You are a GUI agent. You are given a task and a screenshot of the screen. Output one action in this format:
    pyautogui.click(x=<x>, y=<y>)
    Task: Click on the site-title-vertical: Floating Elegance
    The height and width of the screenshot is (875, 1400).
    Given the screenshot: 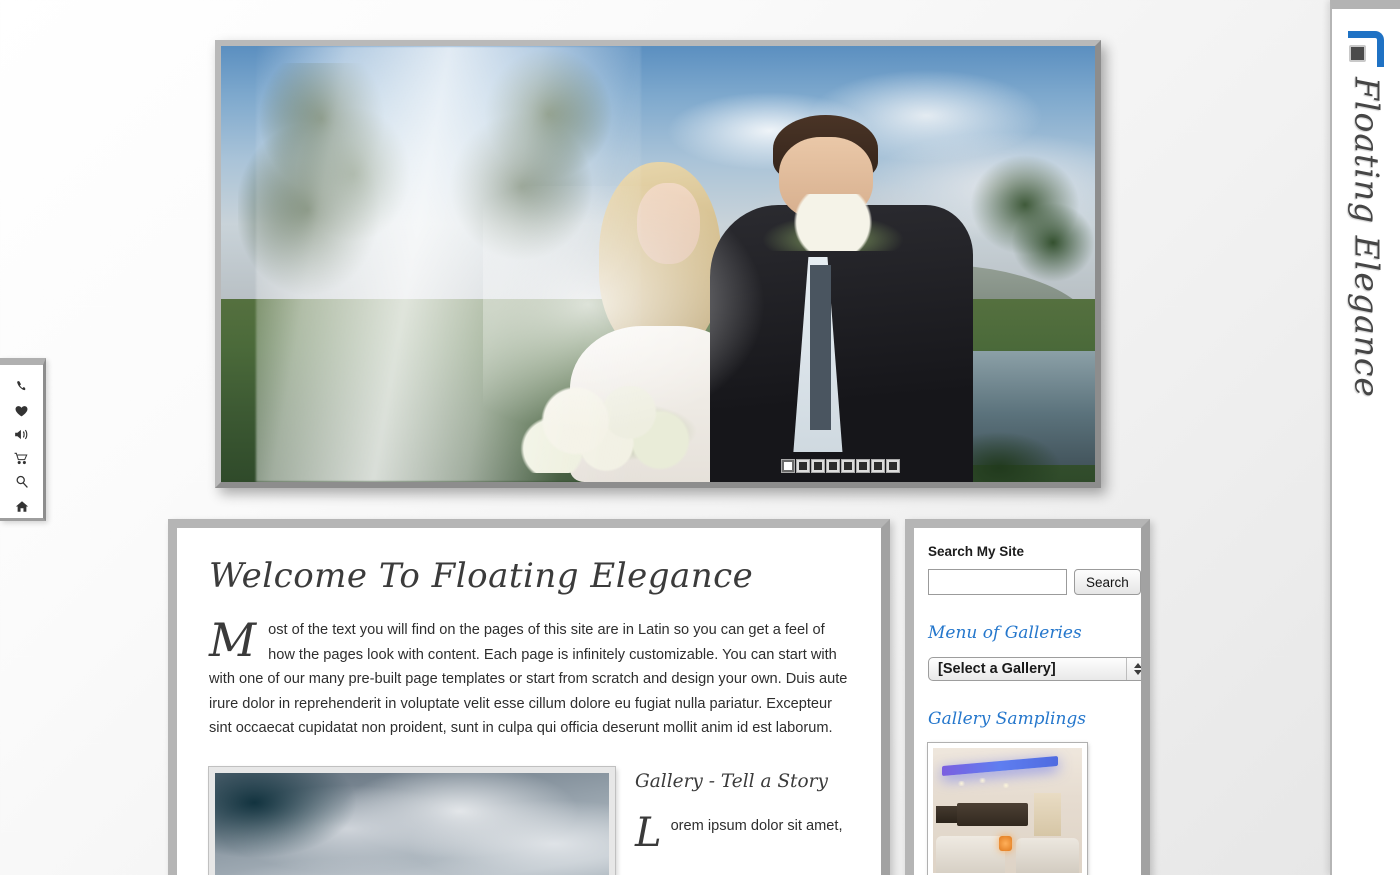 What is the action you would take?
    pyautogui.click(x=1366, y=240)
    